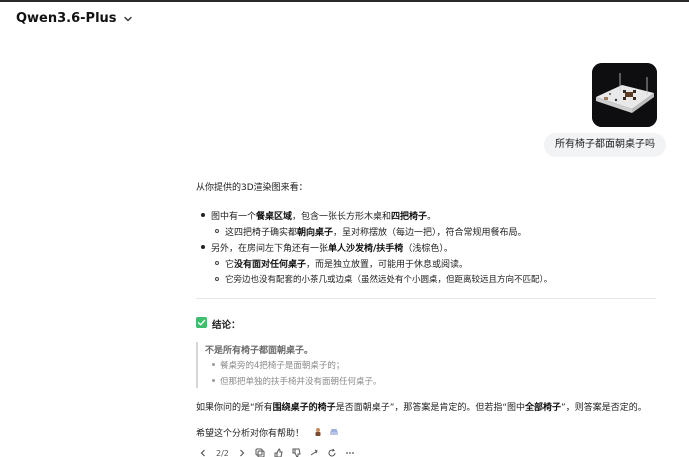 This screenshot has height=457, width=689. I want to click on thumbs-down-icon, so click(296, 452).